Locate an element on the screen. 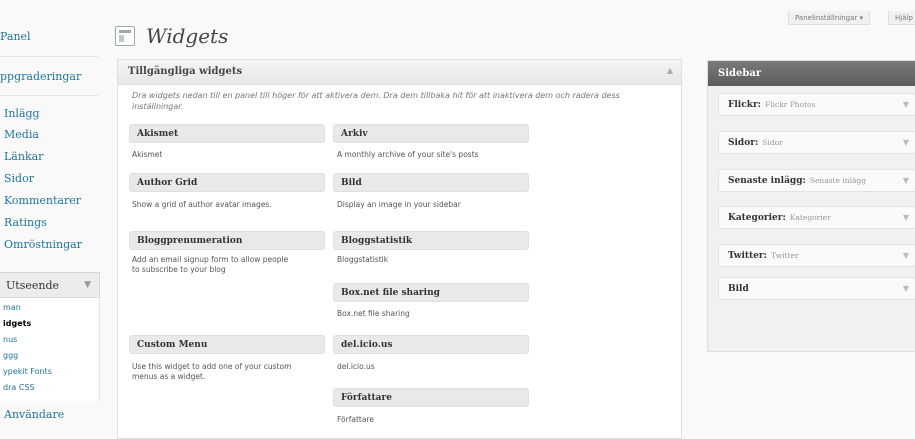  widget-description: del.icio.us is located at coordinates (356, 366).